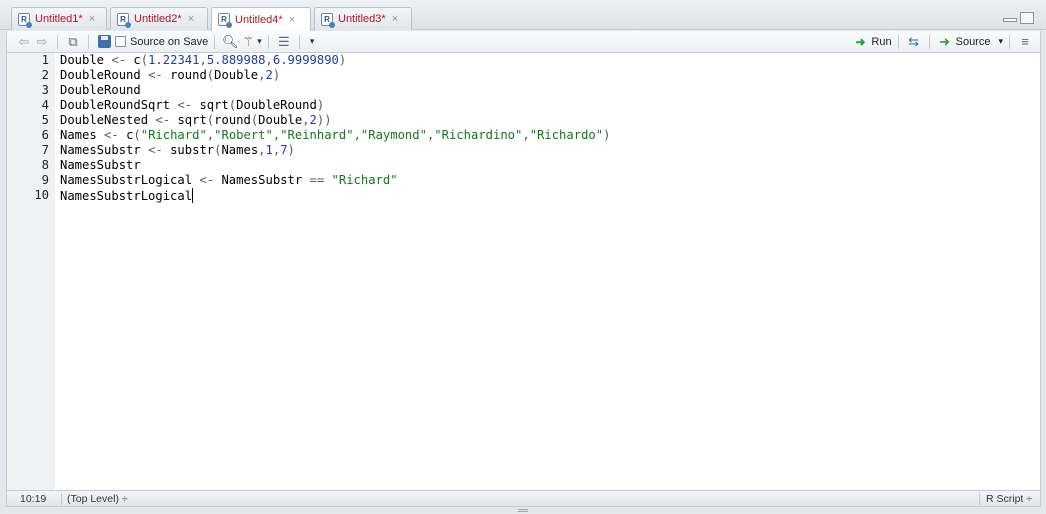 The height and width of the screenshot is (514, 1046). I want to click on search-icon: 🔍︎, so click(230, 42).